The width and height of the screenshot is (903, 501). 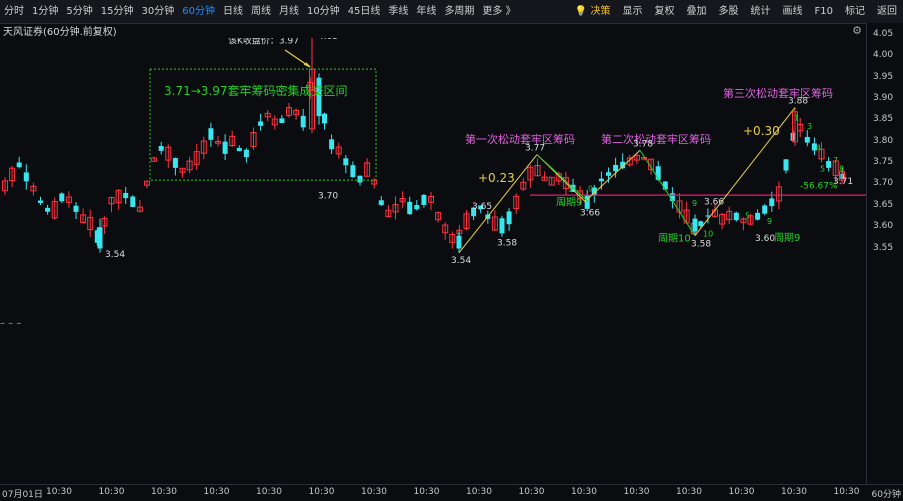 I want to click on cycle-label: 周期10, so click(x=674, y=239).